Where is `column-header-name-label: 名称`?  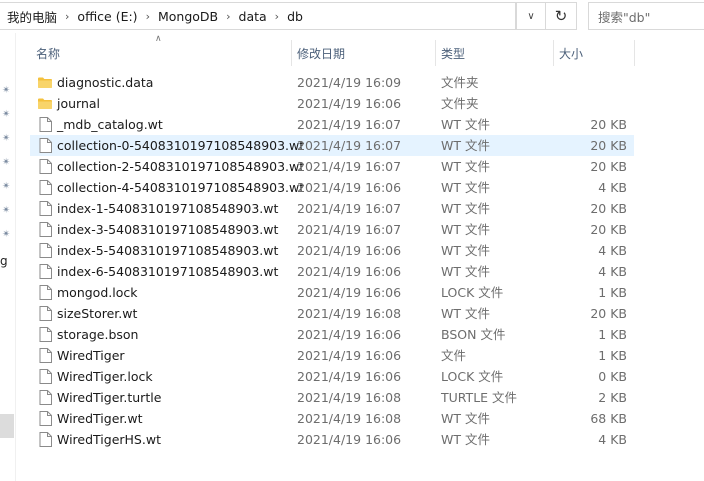
column-header-name-label: 名称 is located at coordinates (48, 53).